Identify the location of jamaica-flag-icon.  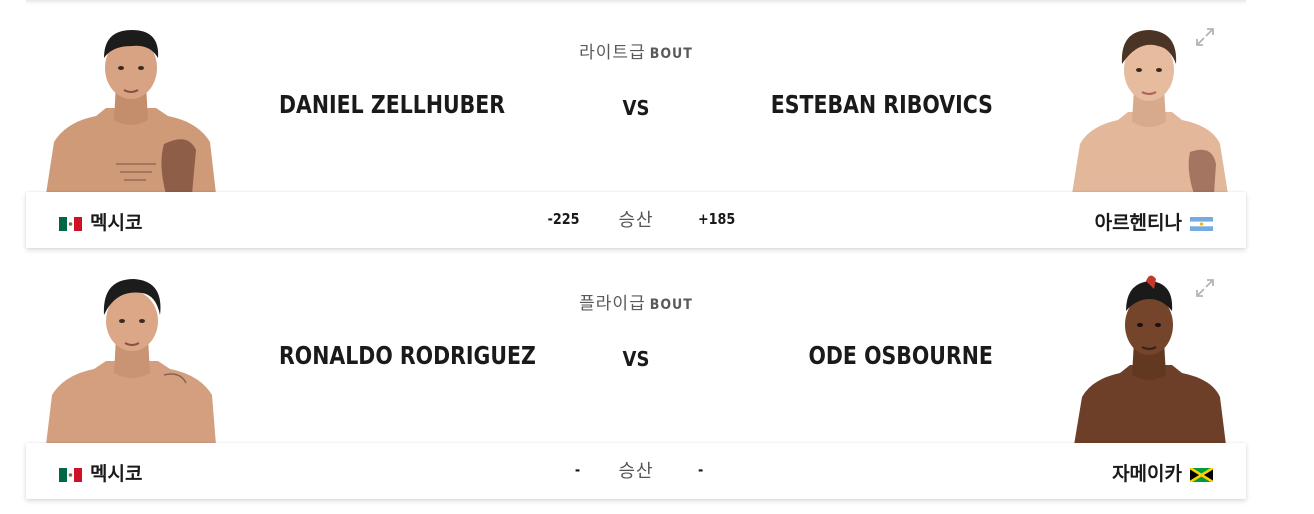
(1201, 474).